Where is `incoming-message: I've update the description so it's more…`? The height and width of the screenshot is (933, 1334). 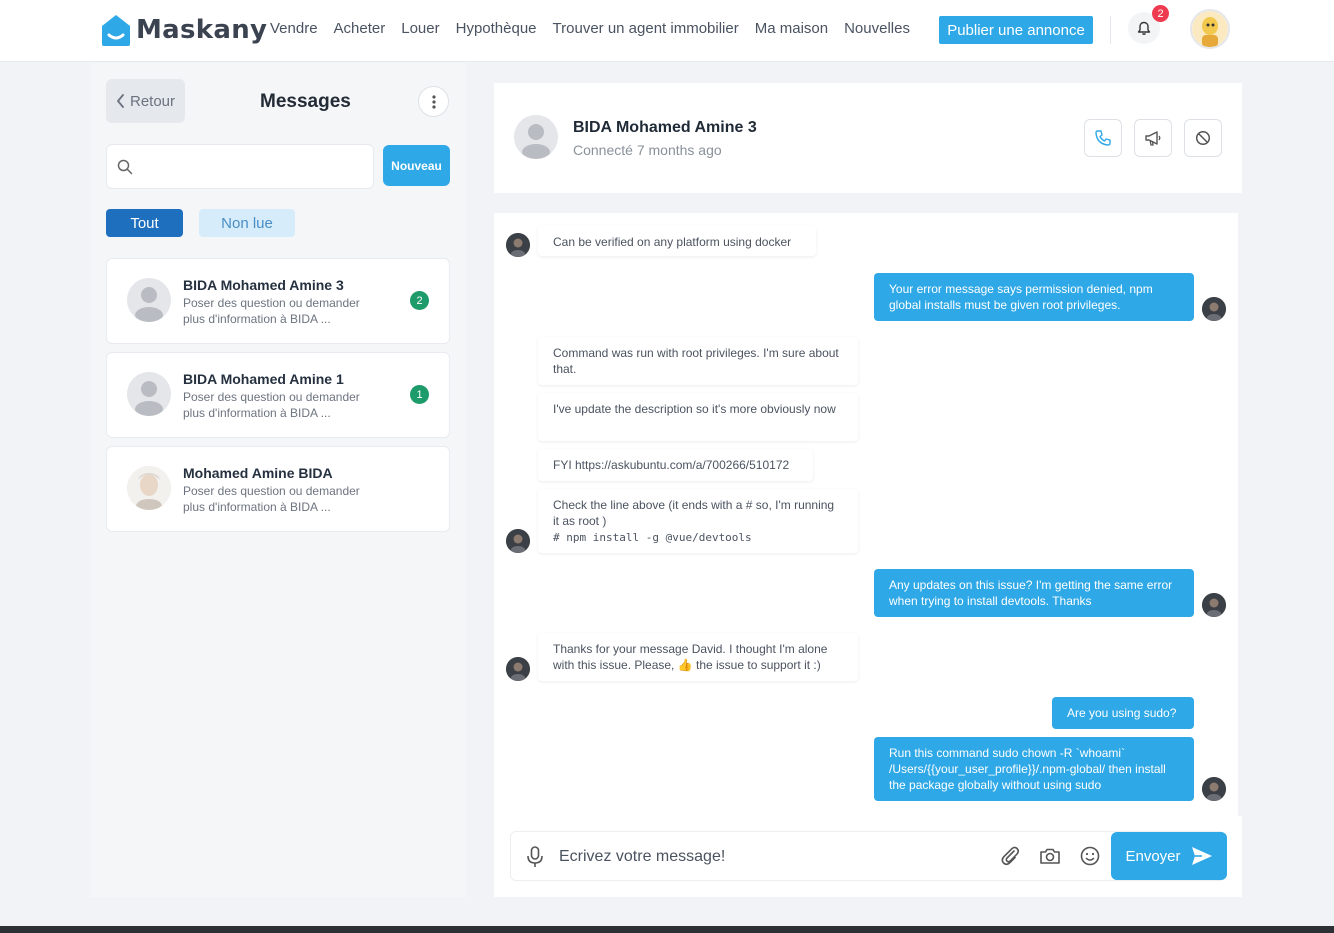 incoming-message: I've update the description so it's more… is located at coordinates (698, 417).